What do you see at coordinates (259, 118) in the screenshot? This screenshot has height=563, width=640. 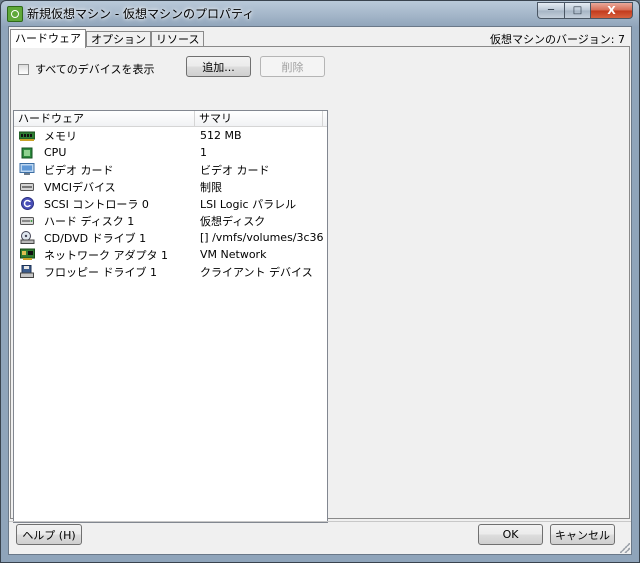 I see `column-header-summary: サマリ` at bounding box center [259, 118].